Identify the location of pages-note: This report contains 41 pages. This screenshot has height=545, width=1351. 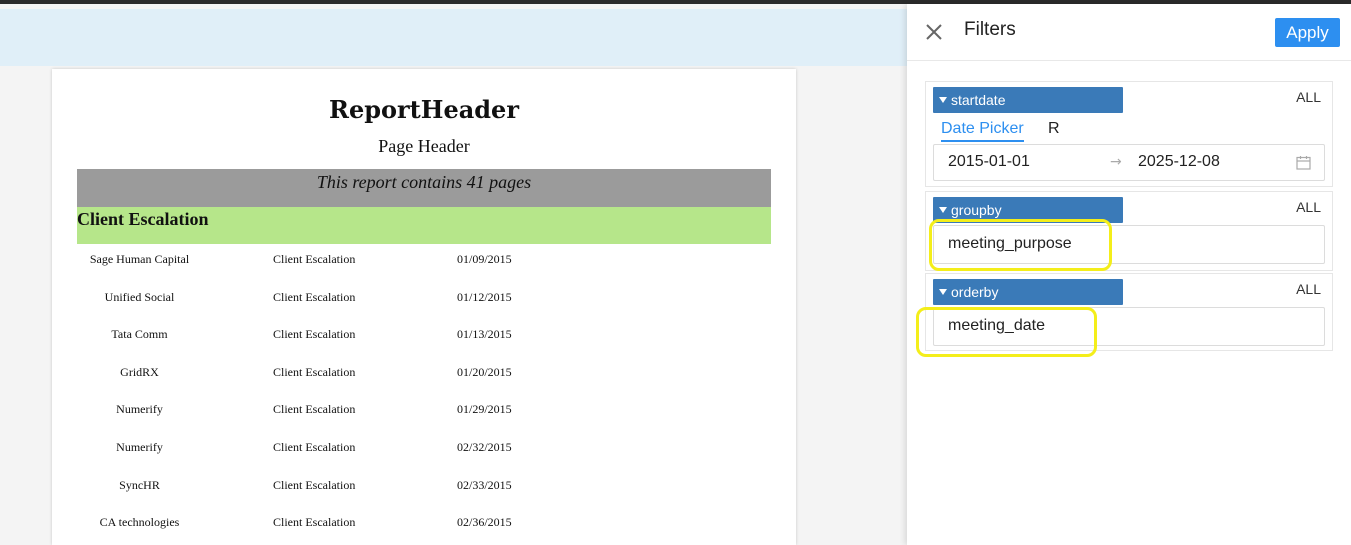
(424, 188).